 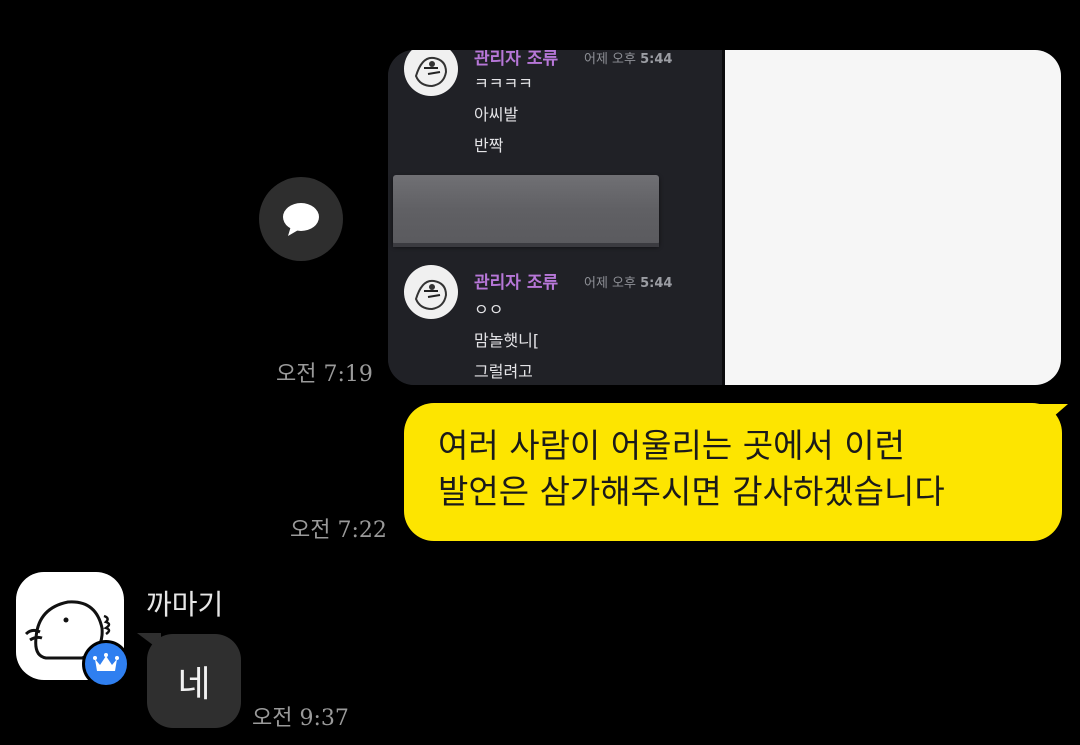 I want to click on blank-panel, so click(x=893, y=217).